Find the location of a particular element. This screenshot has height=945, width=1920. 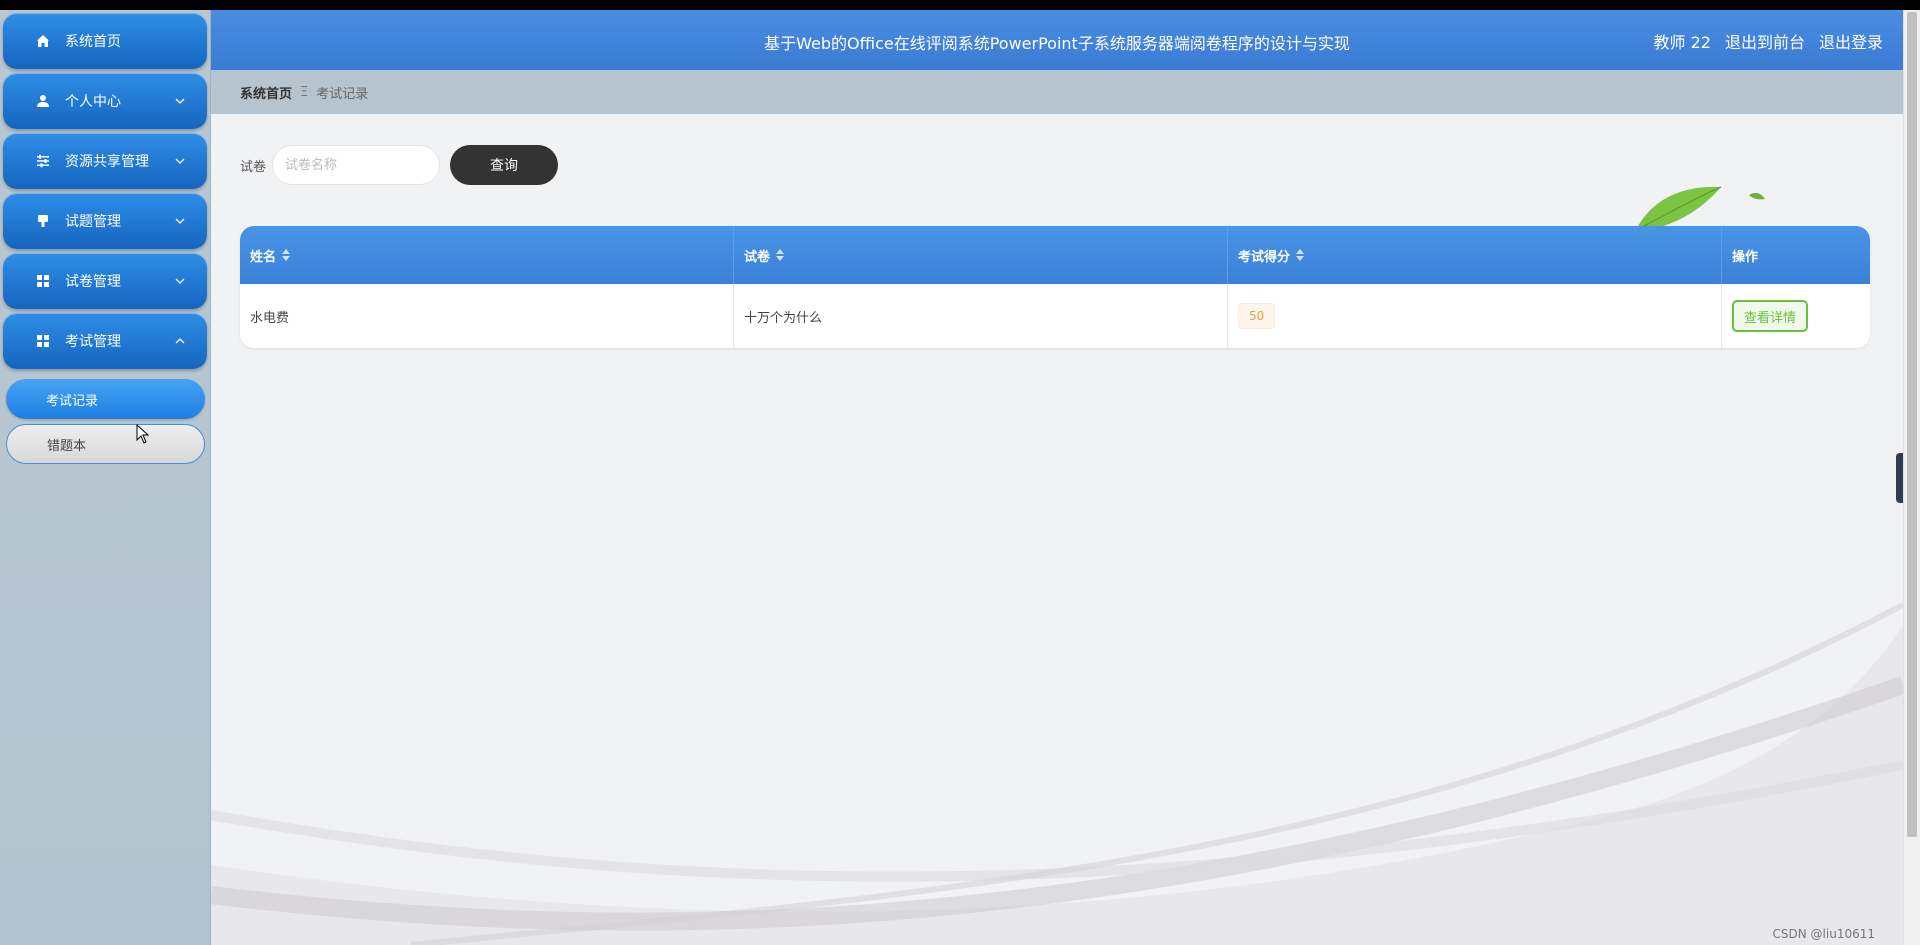

home-icon is located at coordinates (43, 41).